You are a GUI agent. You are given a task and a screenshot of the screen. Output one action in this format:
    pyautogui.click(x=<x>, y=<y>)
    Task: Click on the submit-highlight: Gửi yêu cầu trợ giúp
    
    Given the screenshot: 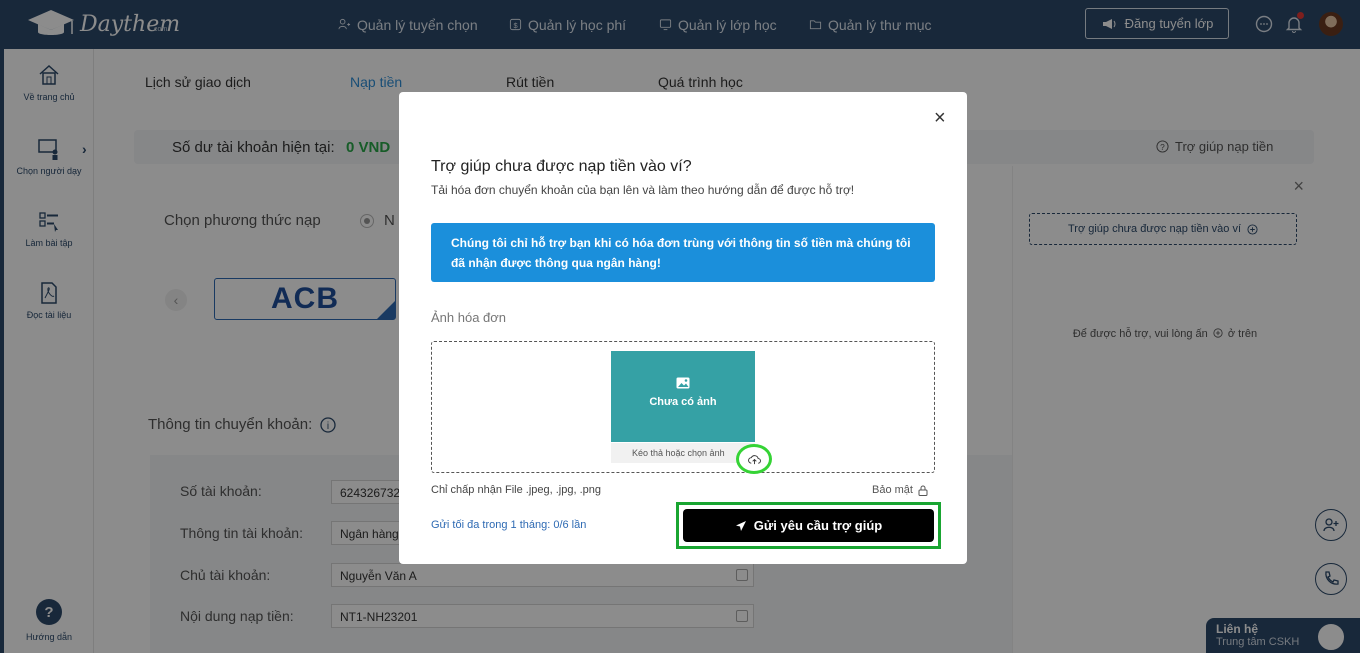 What is the action you would take?
    pyautogui.click(x=808, y=525)
    